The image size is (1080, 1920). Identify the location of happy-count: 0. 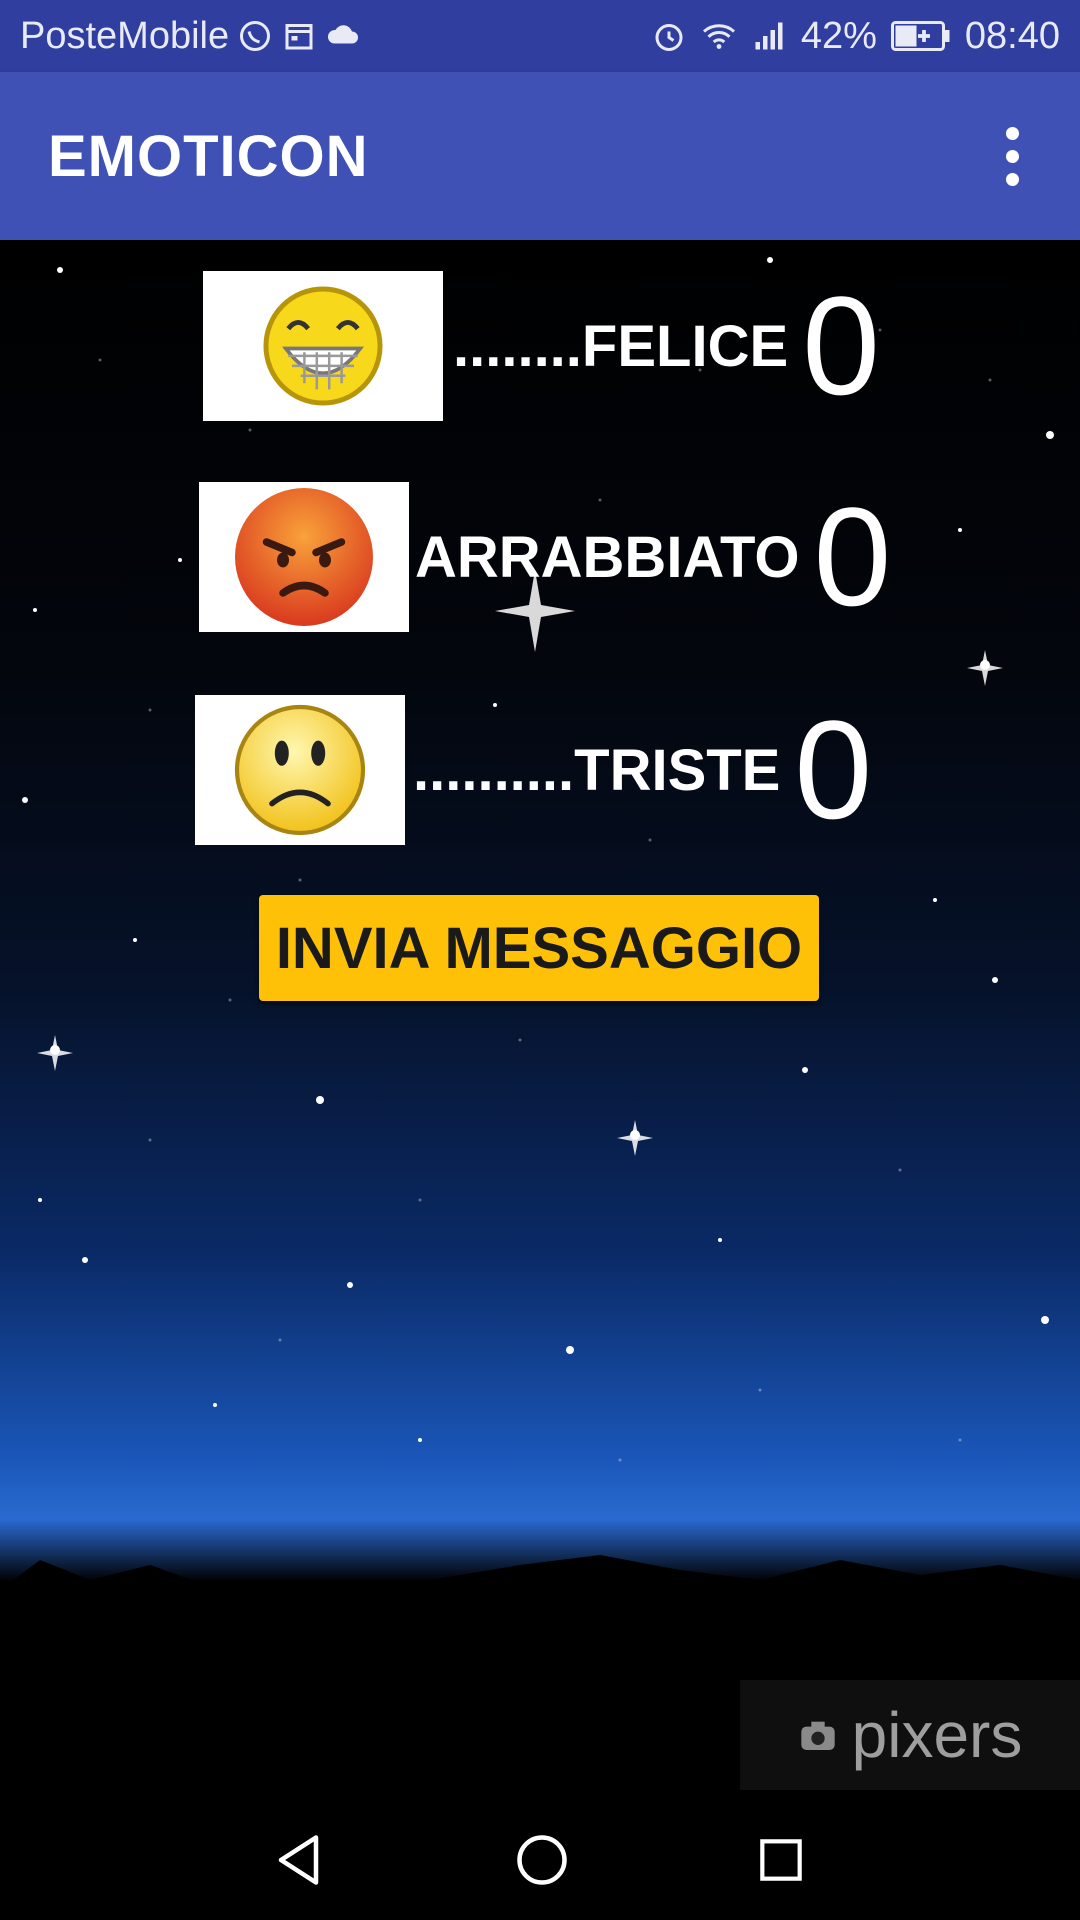
(841, 345).